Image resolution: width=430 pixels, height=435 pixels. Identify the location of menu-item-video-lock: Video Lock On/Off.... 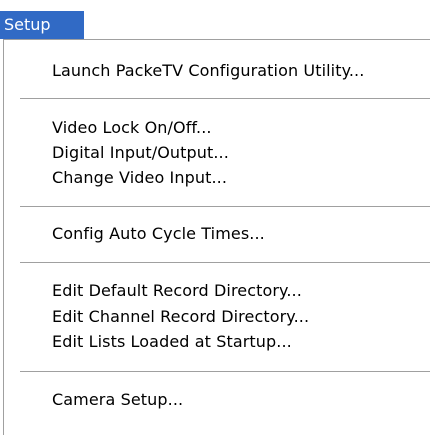
(132, 128).